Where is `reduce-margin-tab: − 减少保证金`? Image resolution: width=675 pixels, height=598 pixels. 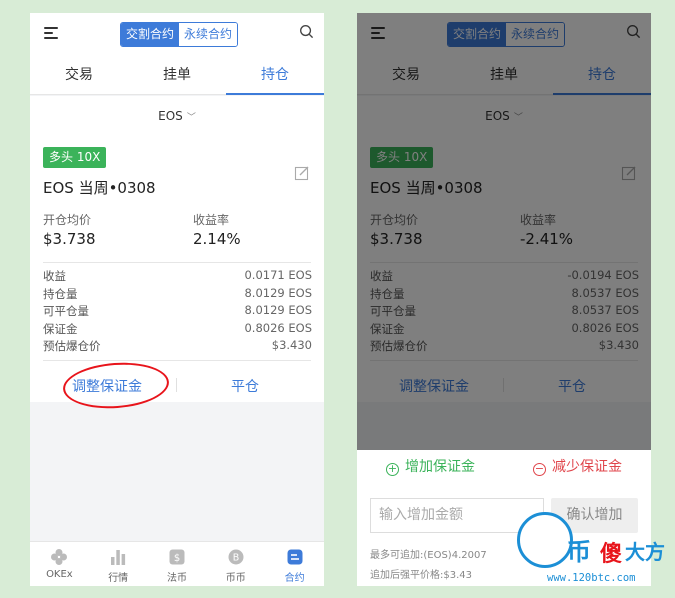 reduce-margin-tab: − 减少保证金 is located at coordinates (577, 467).